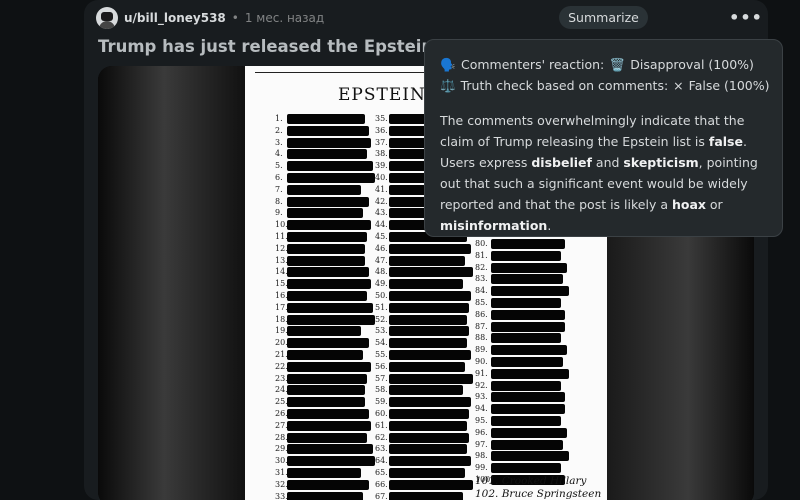 This screenshot has height=500, width=800. What do you see at coordinates (481, 420) in the screenshot?
I see `list-number: 95.` at bounding box center [481, 420].